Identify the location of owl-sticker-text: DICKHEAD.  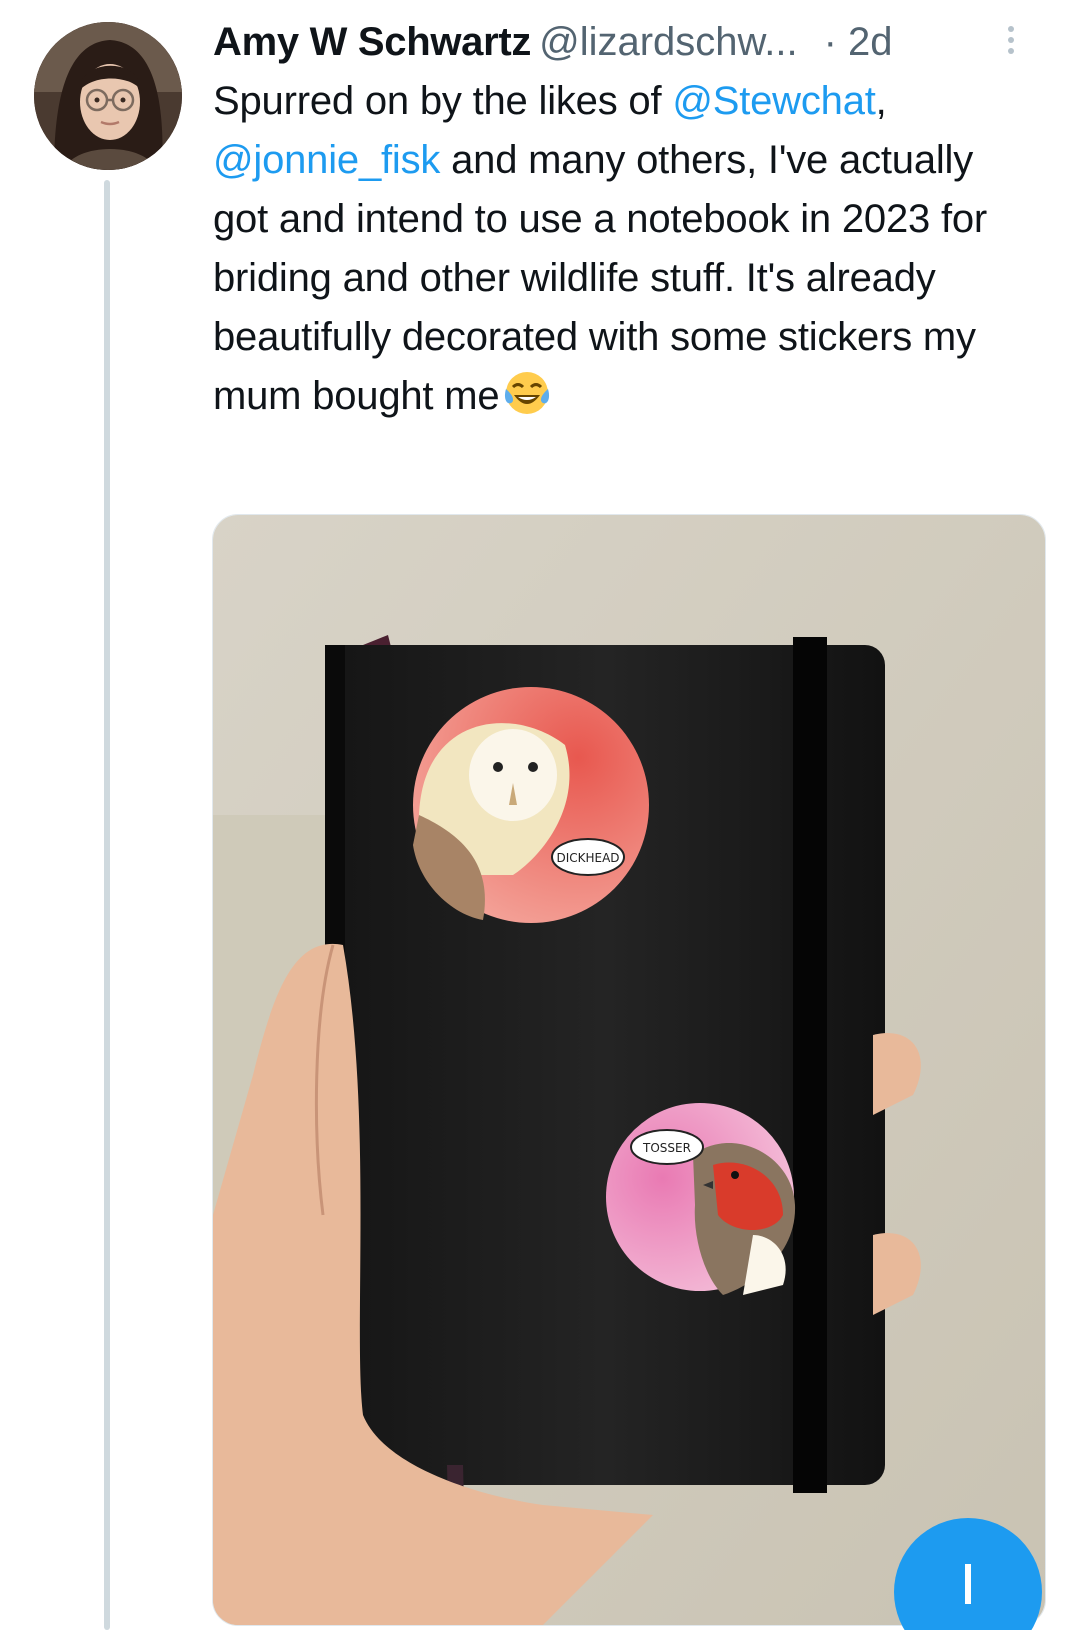
(587, 858).